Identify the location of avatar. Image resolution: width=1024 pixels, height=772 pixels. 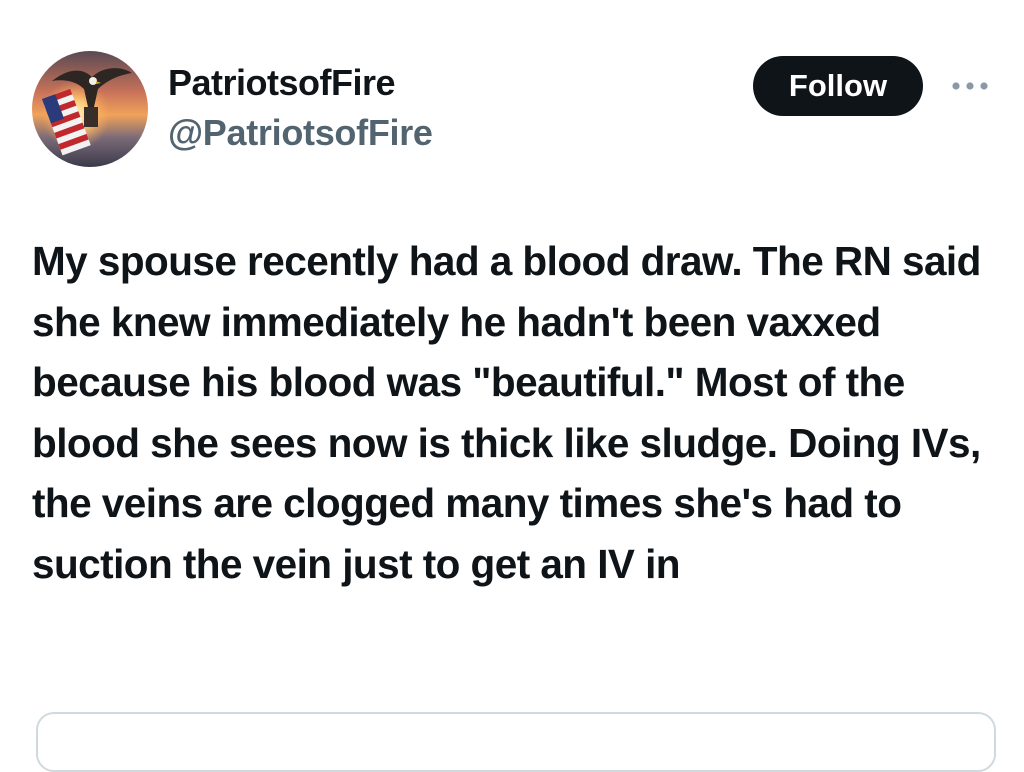
(90, 109).